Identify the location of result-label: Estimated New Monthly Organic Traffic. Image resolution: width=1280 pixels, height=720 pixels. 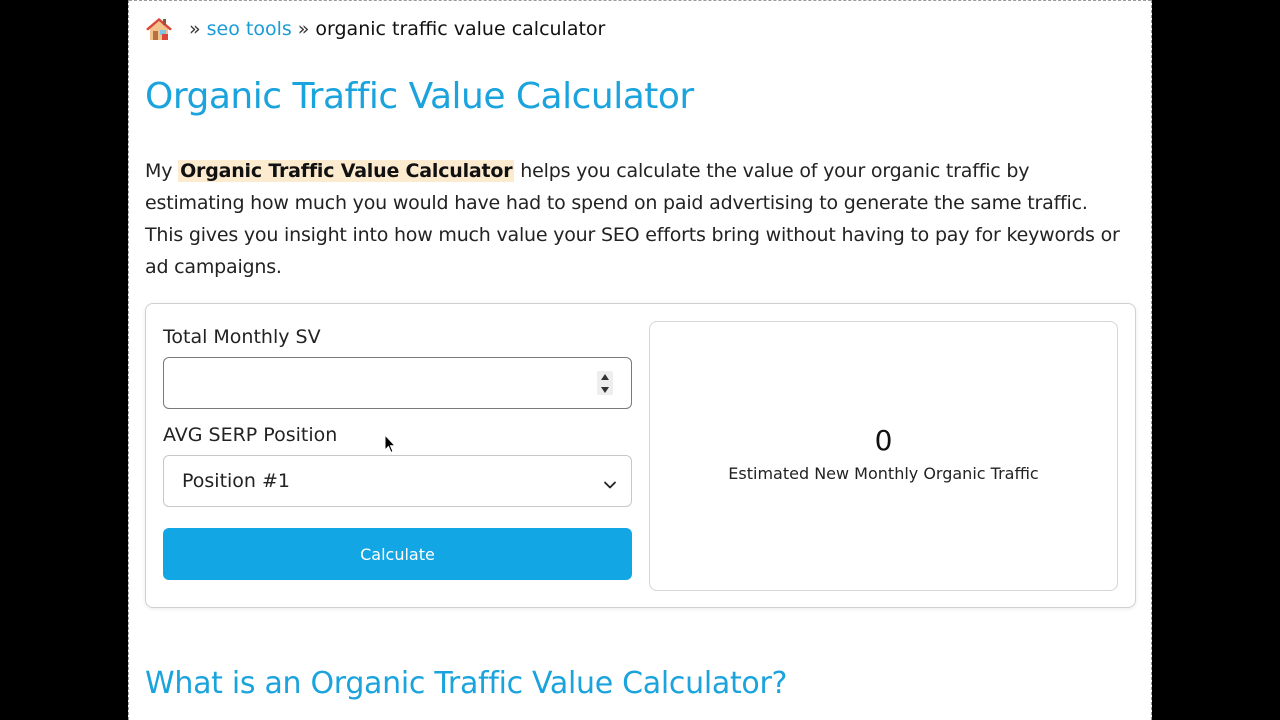
(883, 473).